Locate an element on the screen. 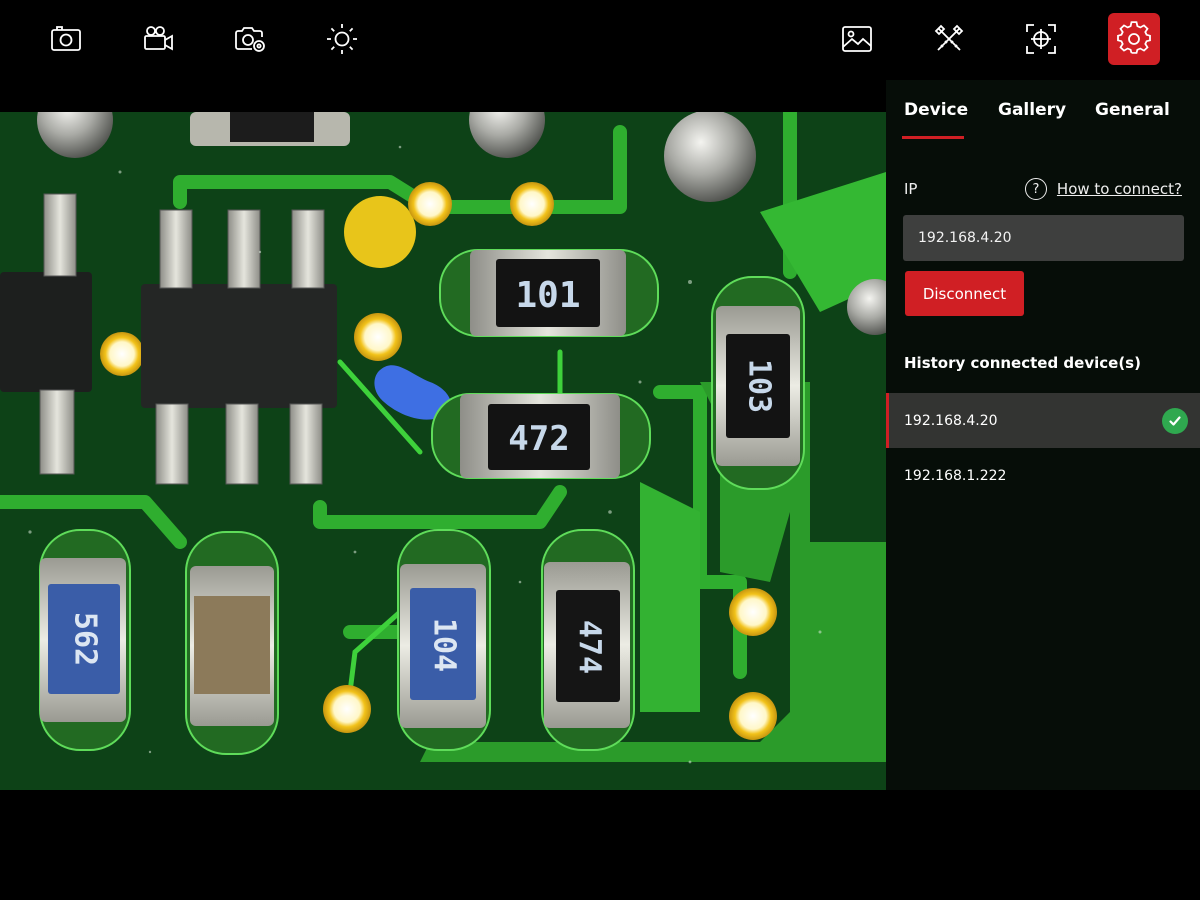 This screenshot has width=1200, height=900. resistor-marking-103: 103 is located at coordinates (759, 386).